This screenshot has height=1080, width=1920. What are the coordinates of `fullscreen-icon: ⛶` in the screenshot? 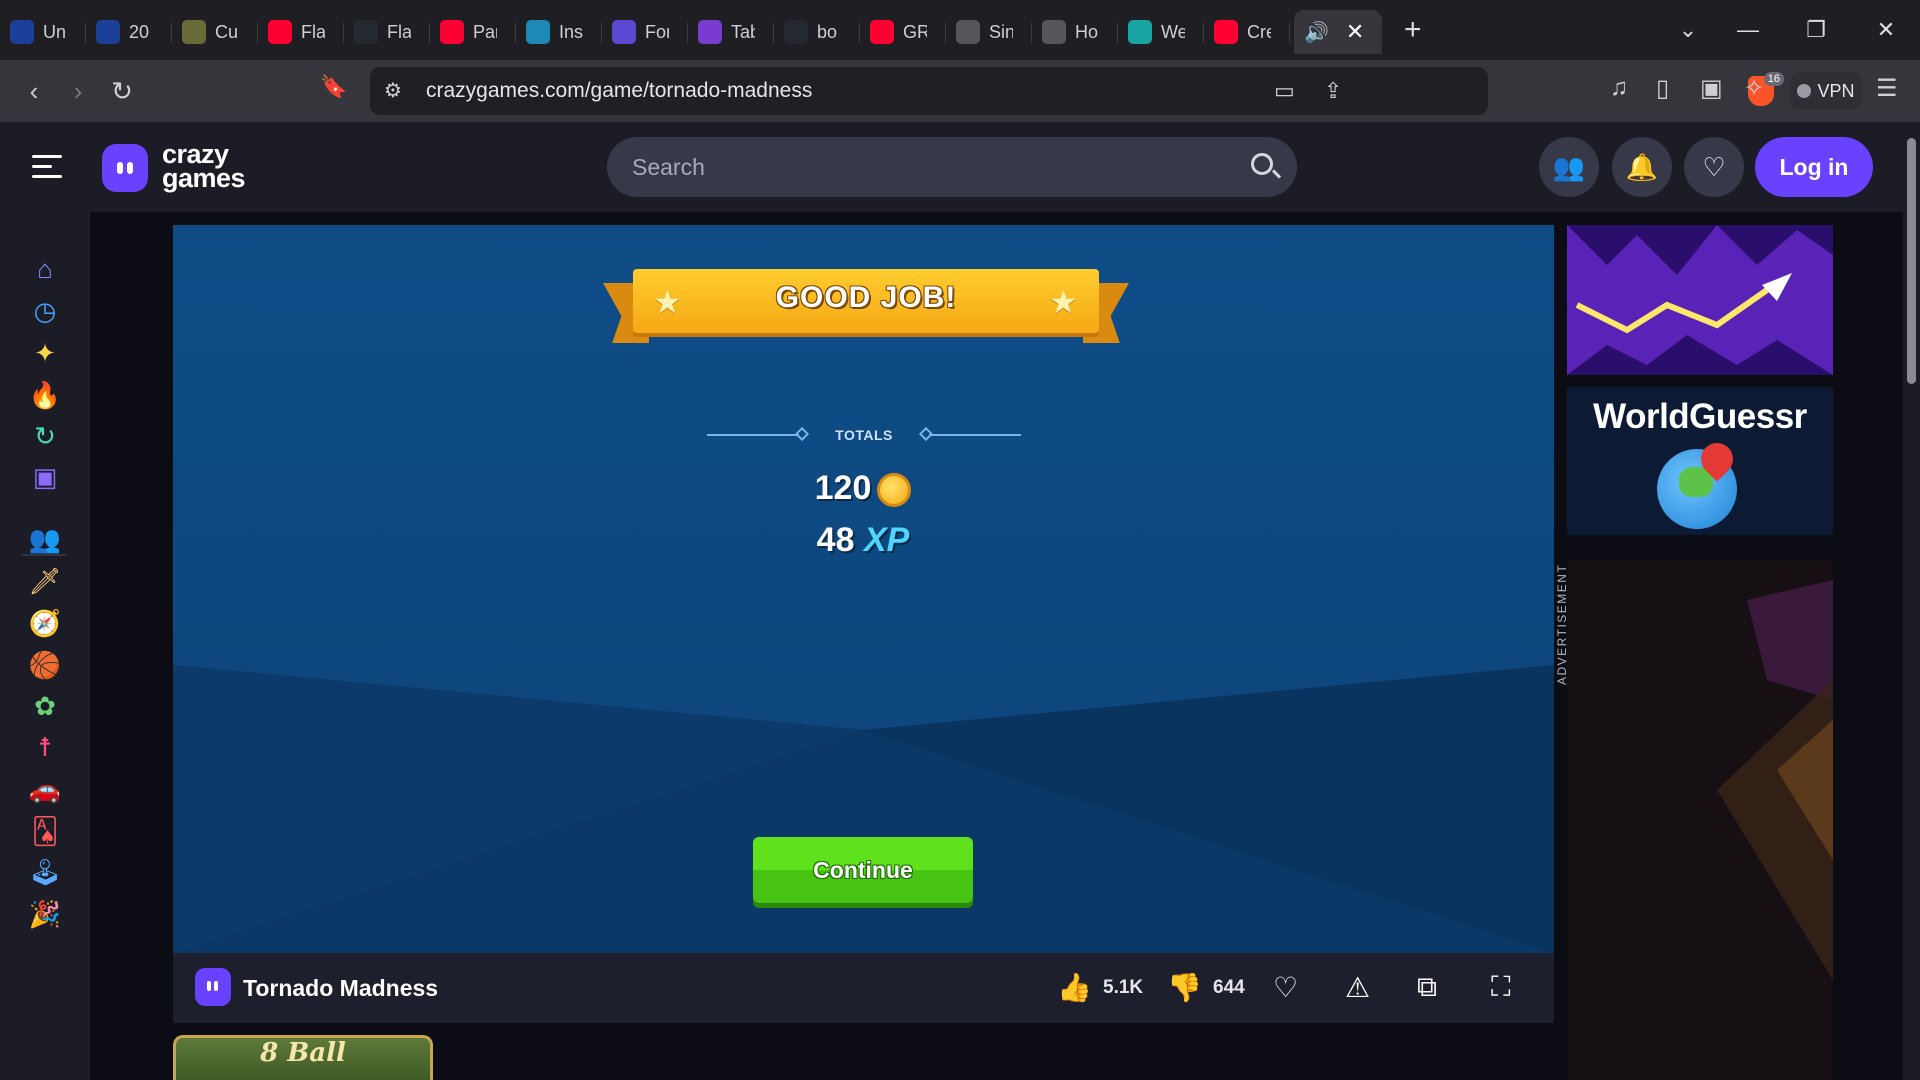 It's located at (1501, 987).